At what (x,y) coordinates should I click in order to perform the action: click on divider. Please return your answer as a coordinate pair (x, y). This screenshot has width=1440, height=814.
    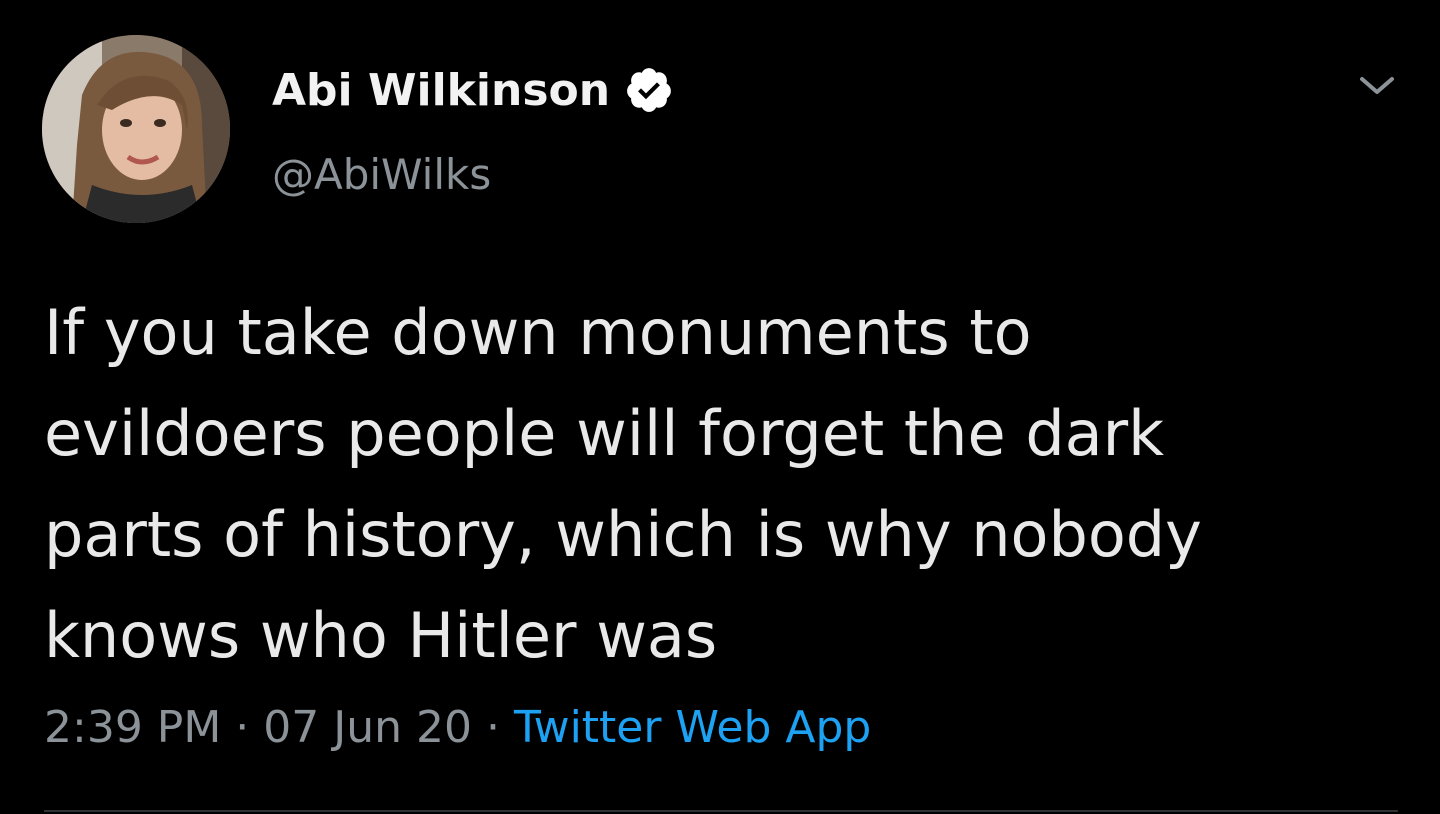
    Looking at the image, I should click on (721, 811).